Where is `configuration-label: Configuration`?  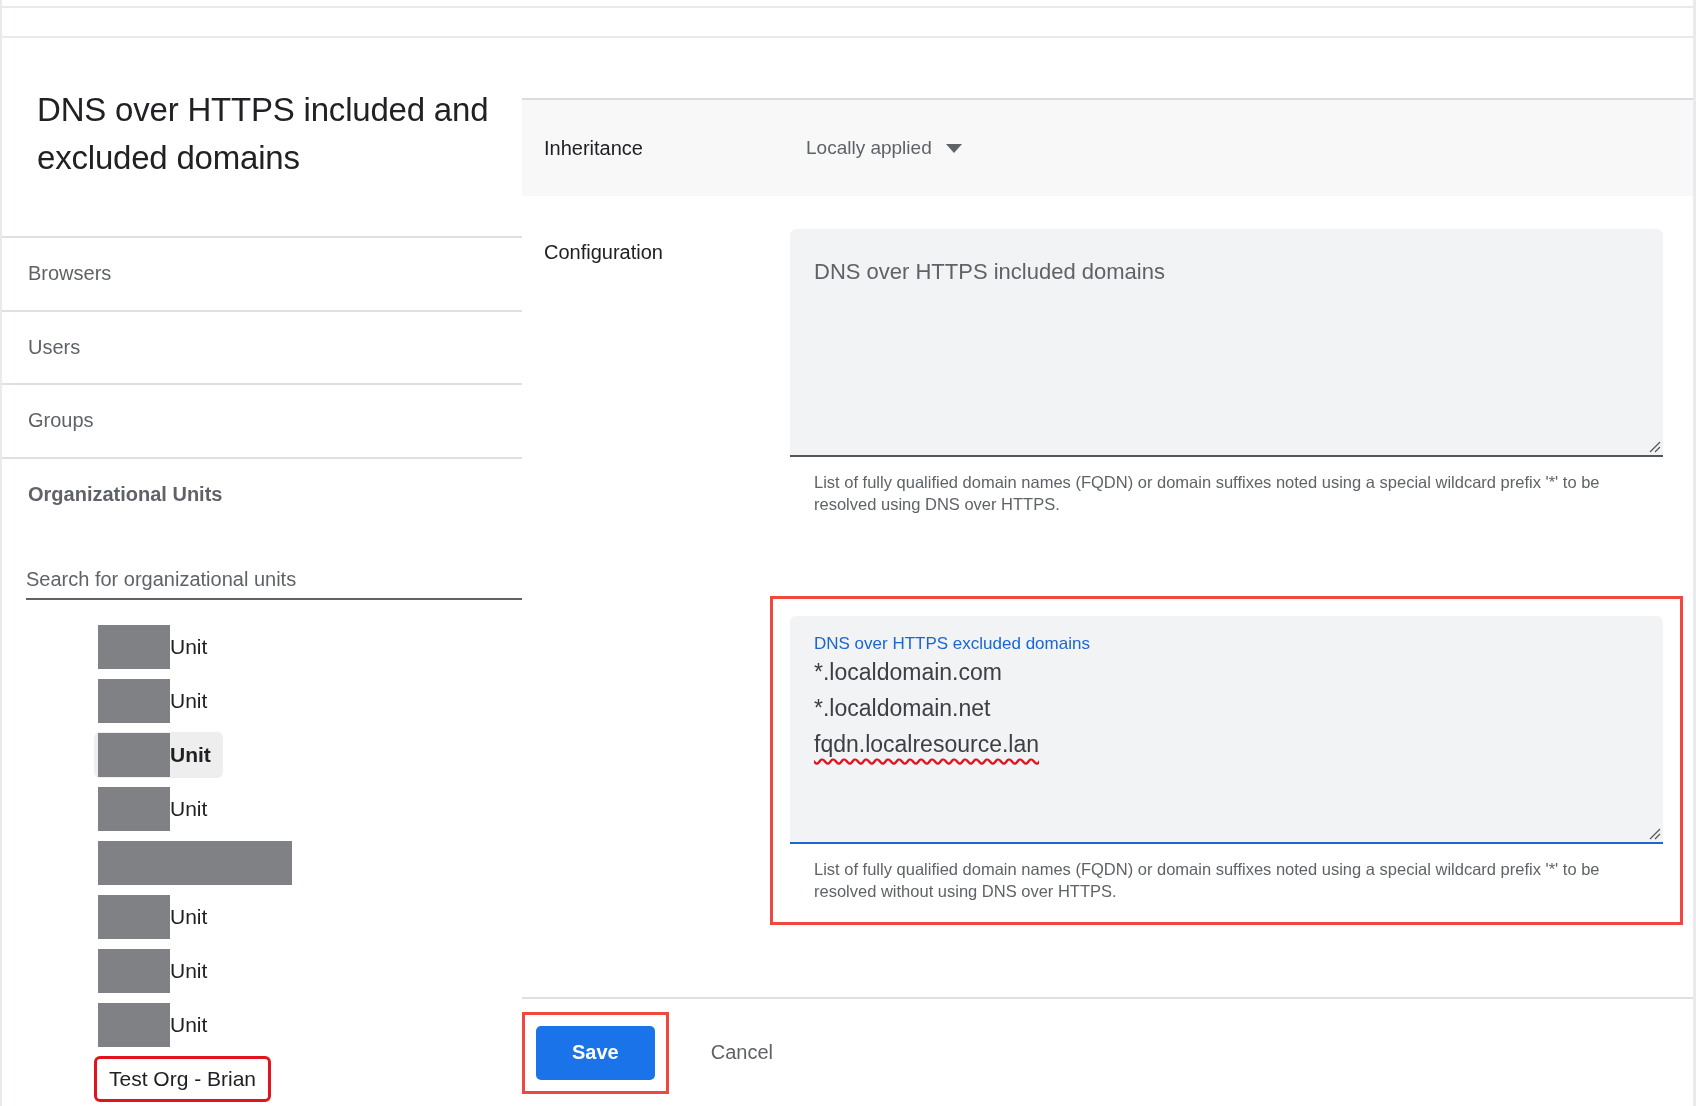
configuration-label: Configuration is located at coordinates (604, 252).